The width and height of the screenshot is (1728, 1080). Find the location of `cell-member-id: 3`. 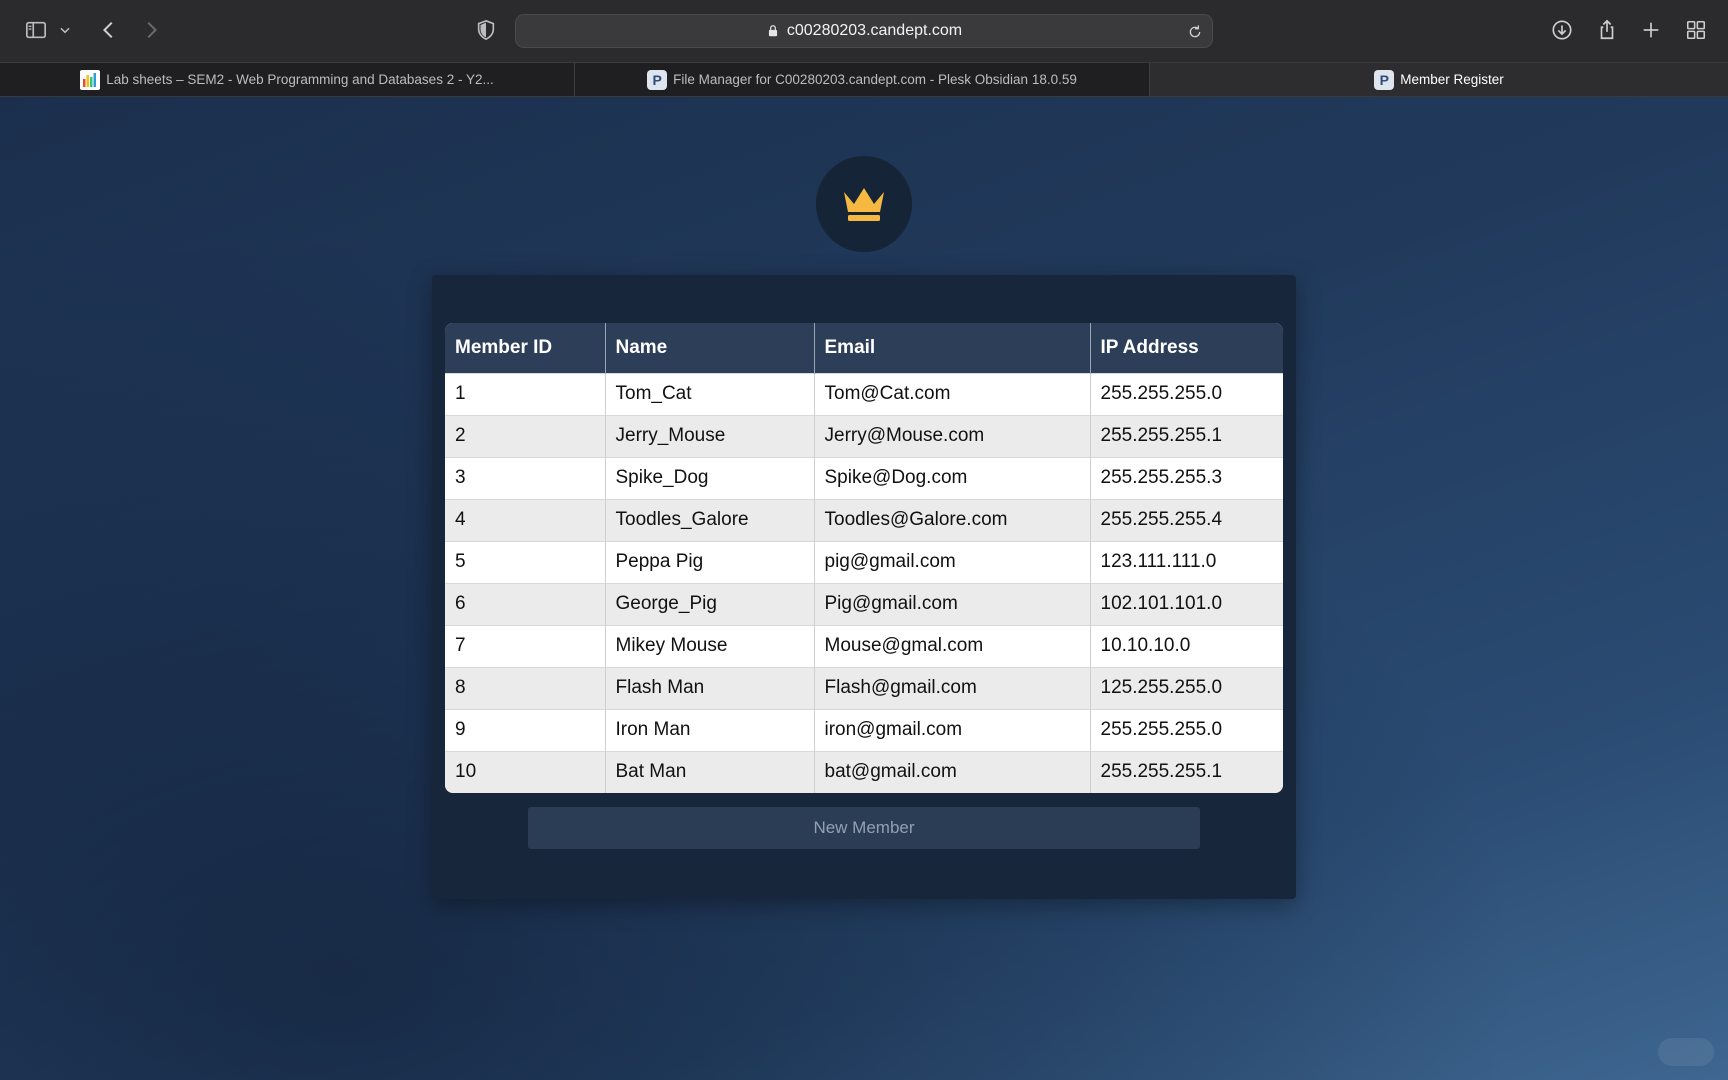

cell-member-id: 3 is located at coordinates (525, 477).